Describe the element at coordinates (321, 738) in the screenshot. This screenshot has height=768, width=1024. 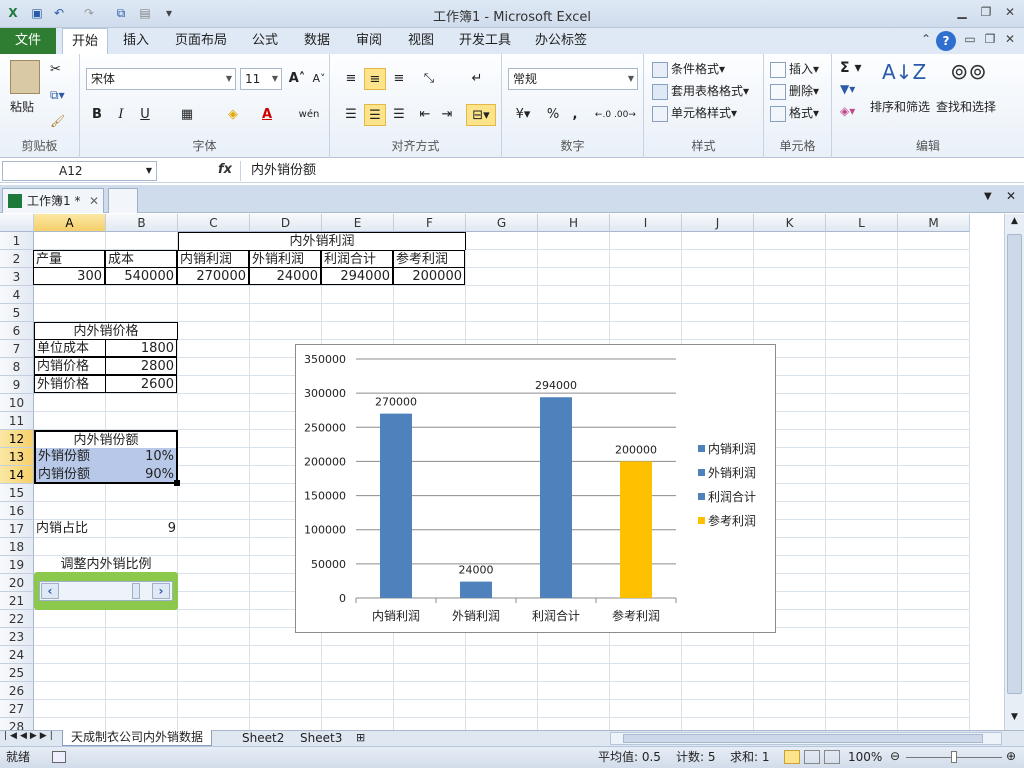
I see `sheet-tab-3: Sheet3` at that location.